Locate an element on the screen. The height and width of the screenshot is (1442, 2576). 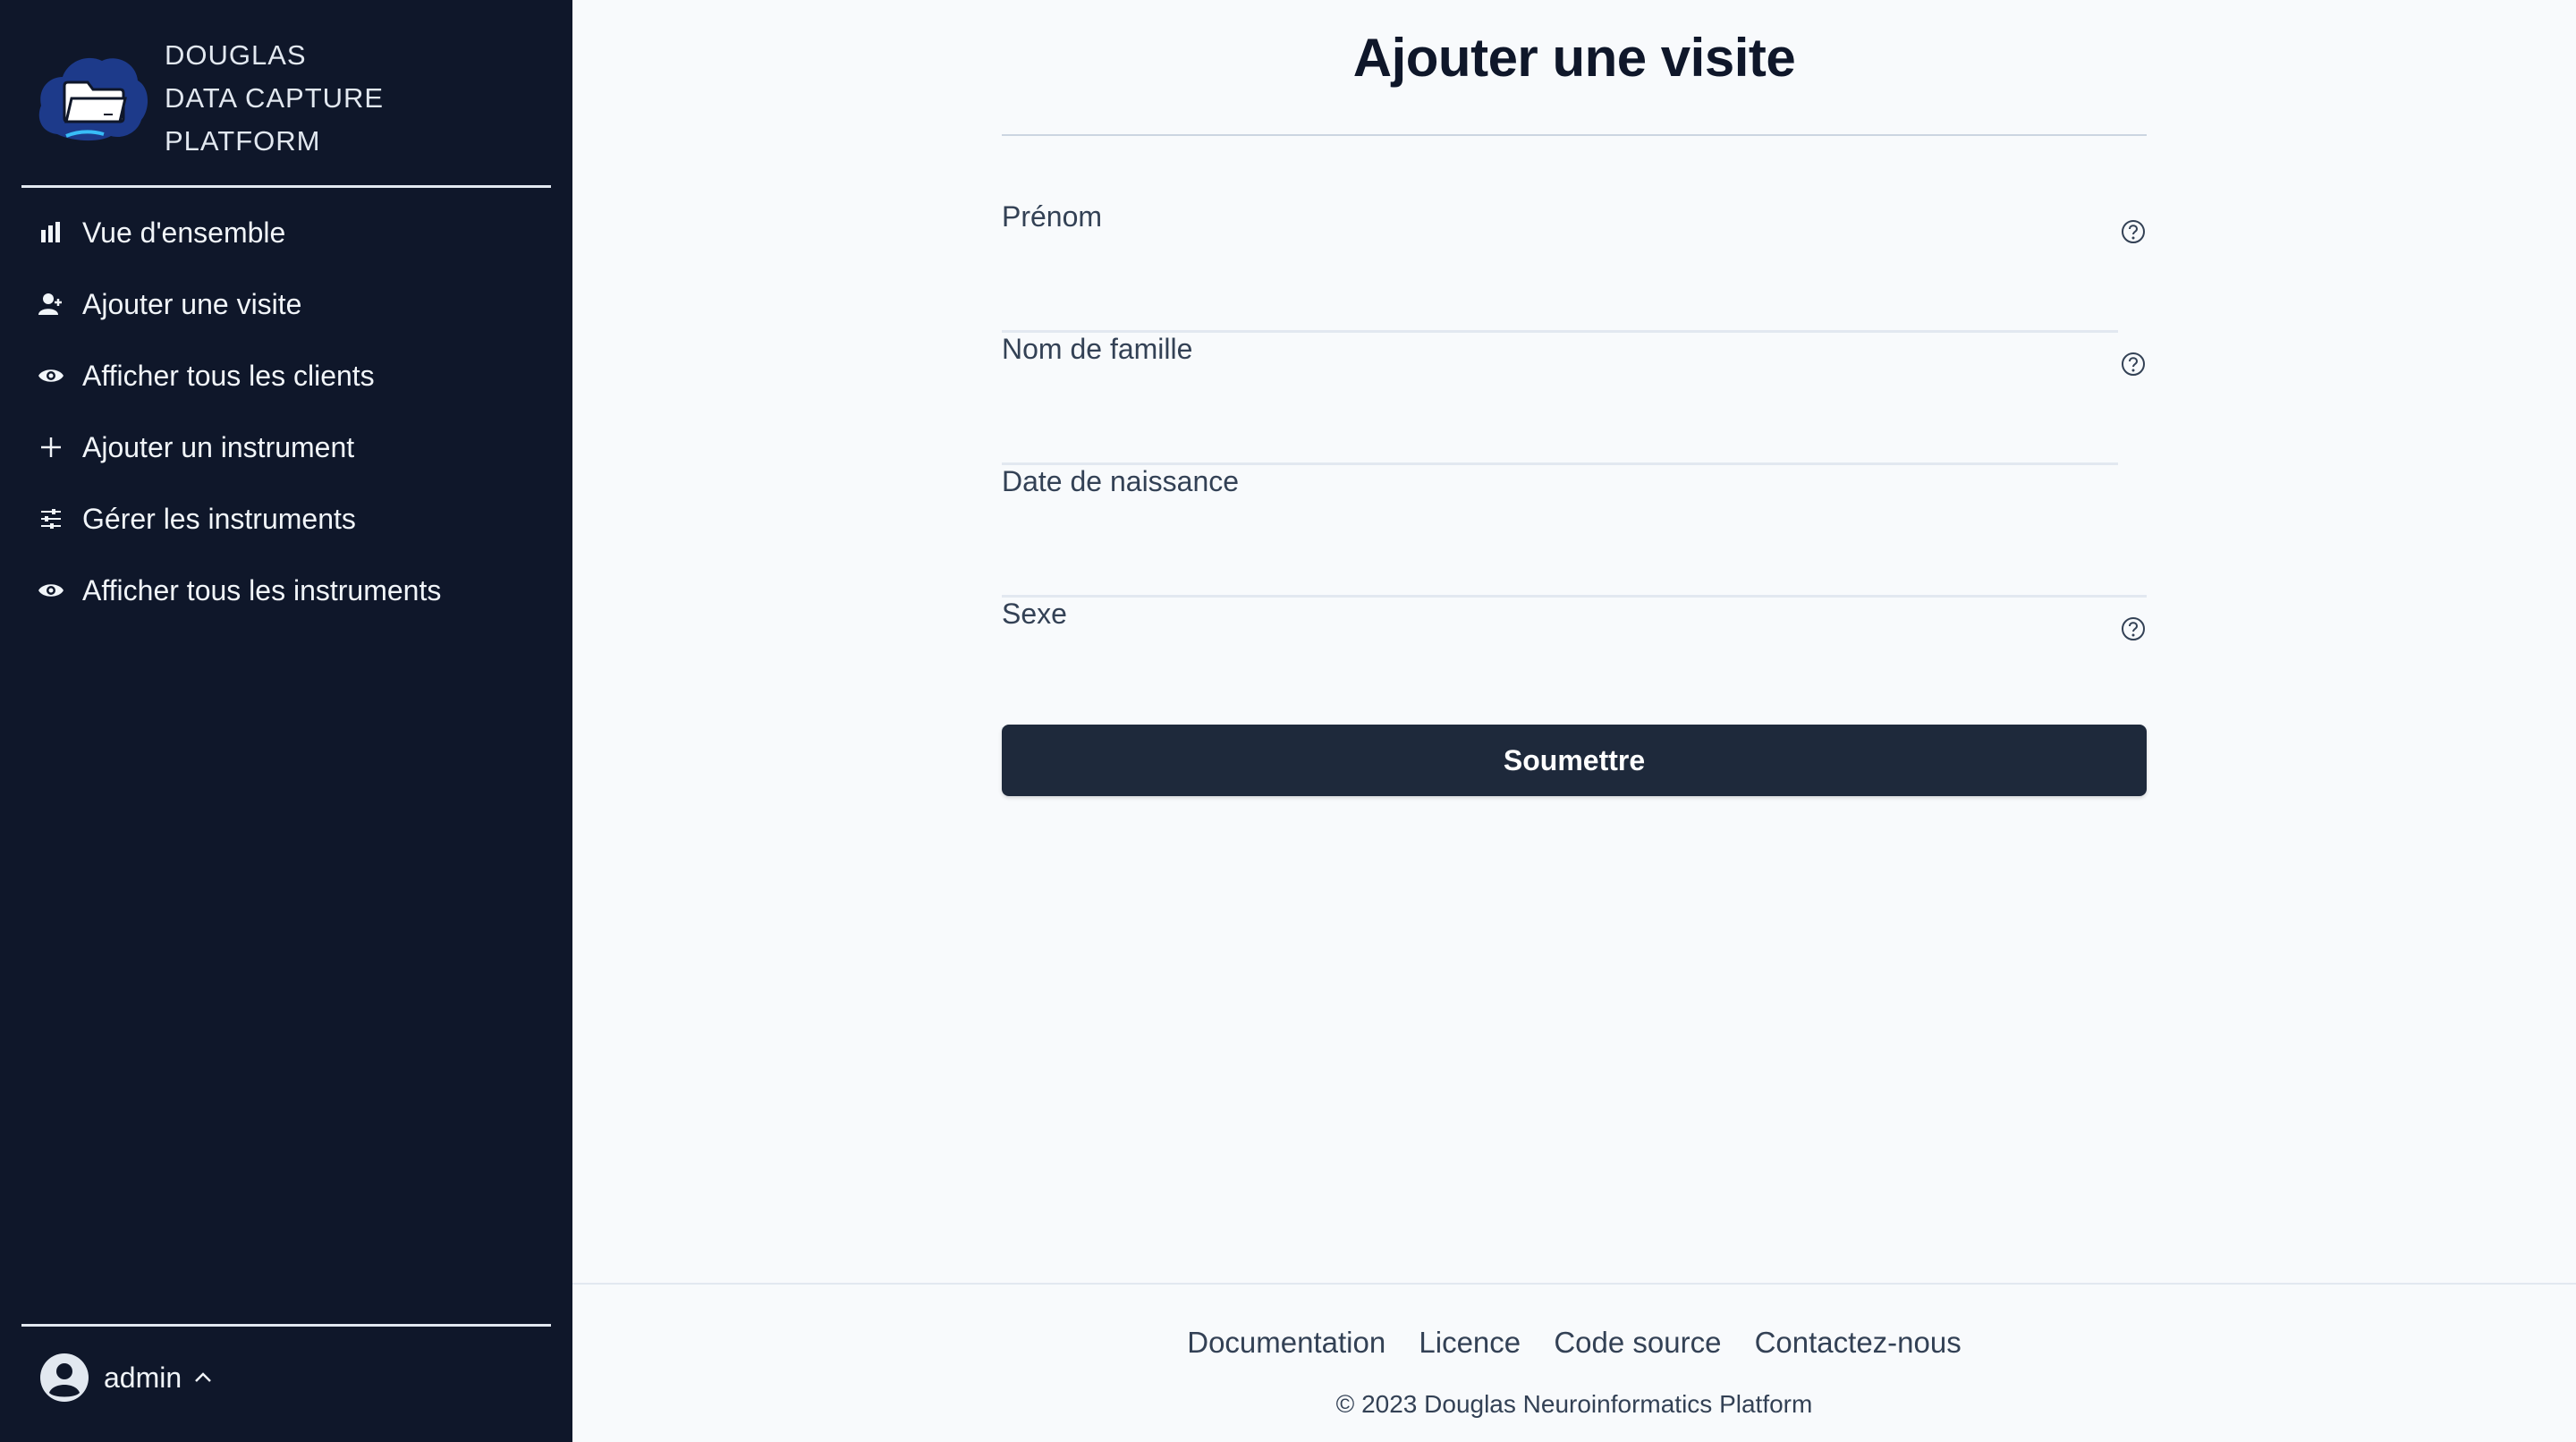
sidebar-item-add-instrument: Ajouter un instrument is located at coordinates (286, 447).